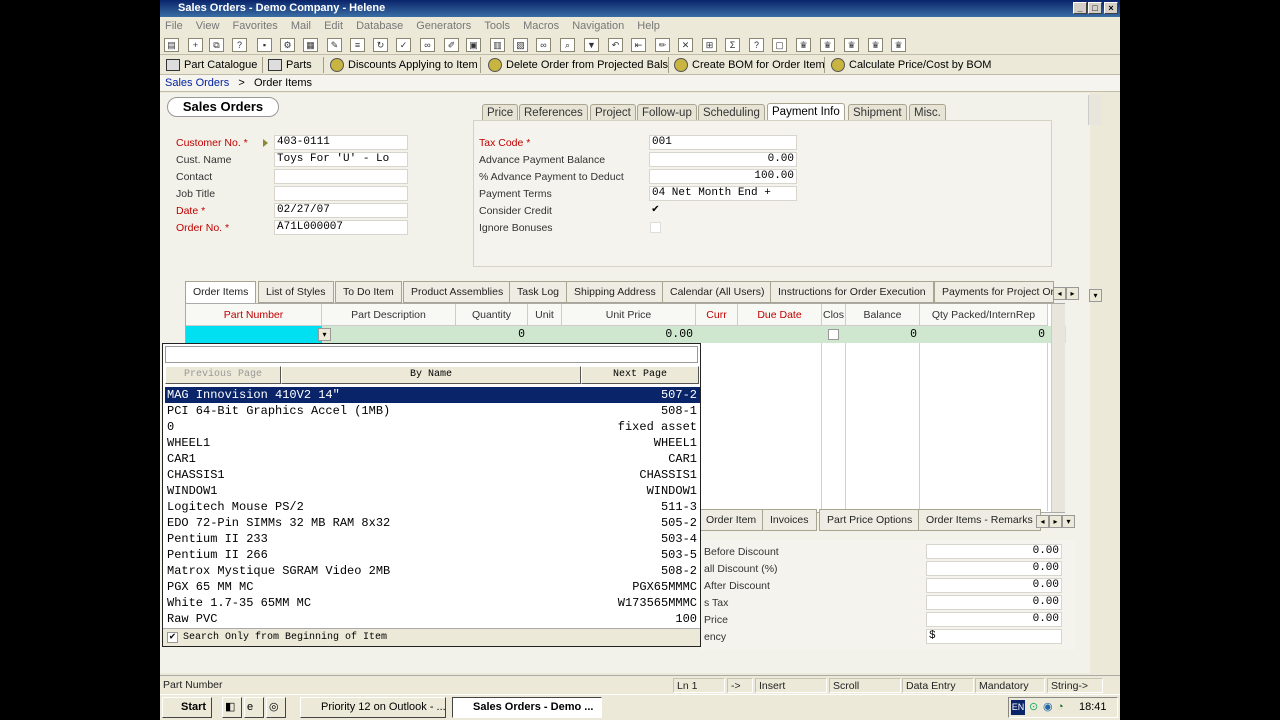  I want to click on tab-payment-info: Payment Info, so click(806, 111).